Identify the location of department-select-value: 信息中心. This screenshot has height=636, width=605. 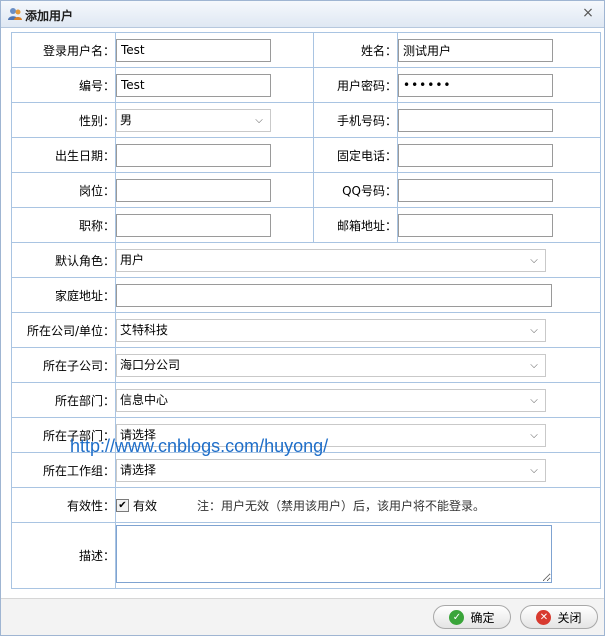
(144, 399).